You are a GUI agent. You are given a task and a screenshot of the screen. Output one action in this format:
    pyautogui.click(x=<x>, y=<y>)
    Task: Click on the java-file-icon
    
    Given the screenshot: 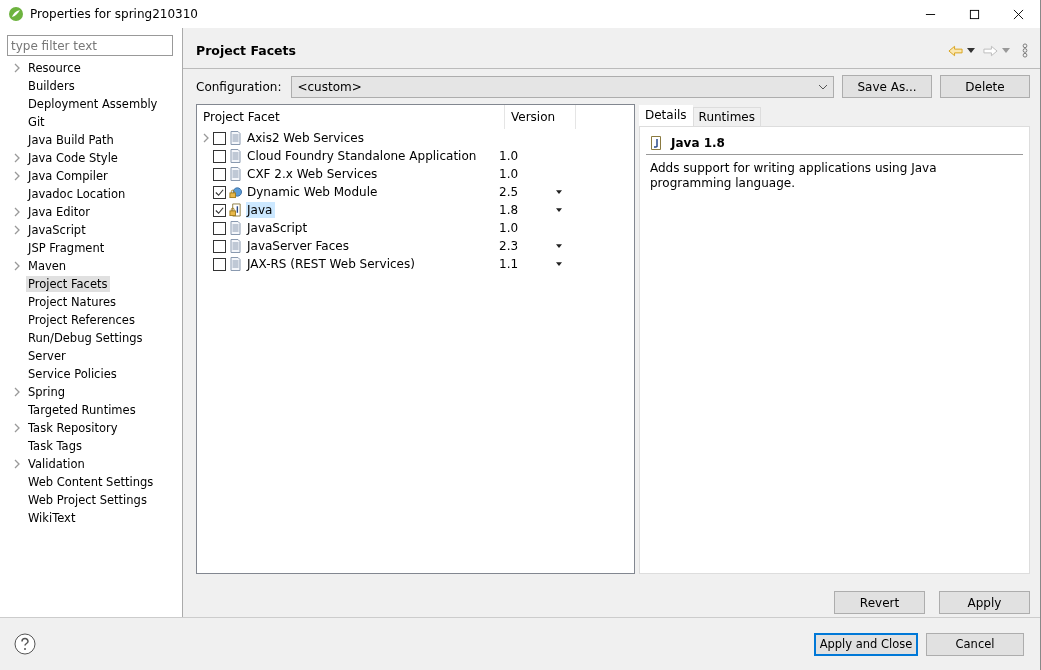 What is the action you would take?
    pyautogui.click(x=656, y=143)
    